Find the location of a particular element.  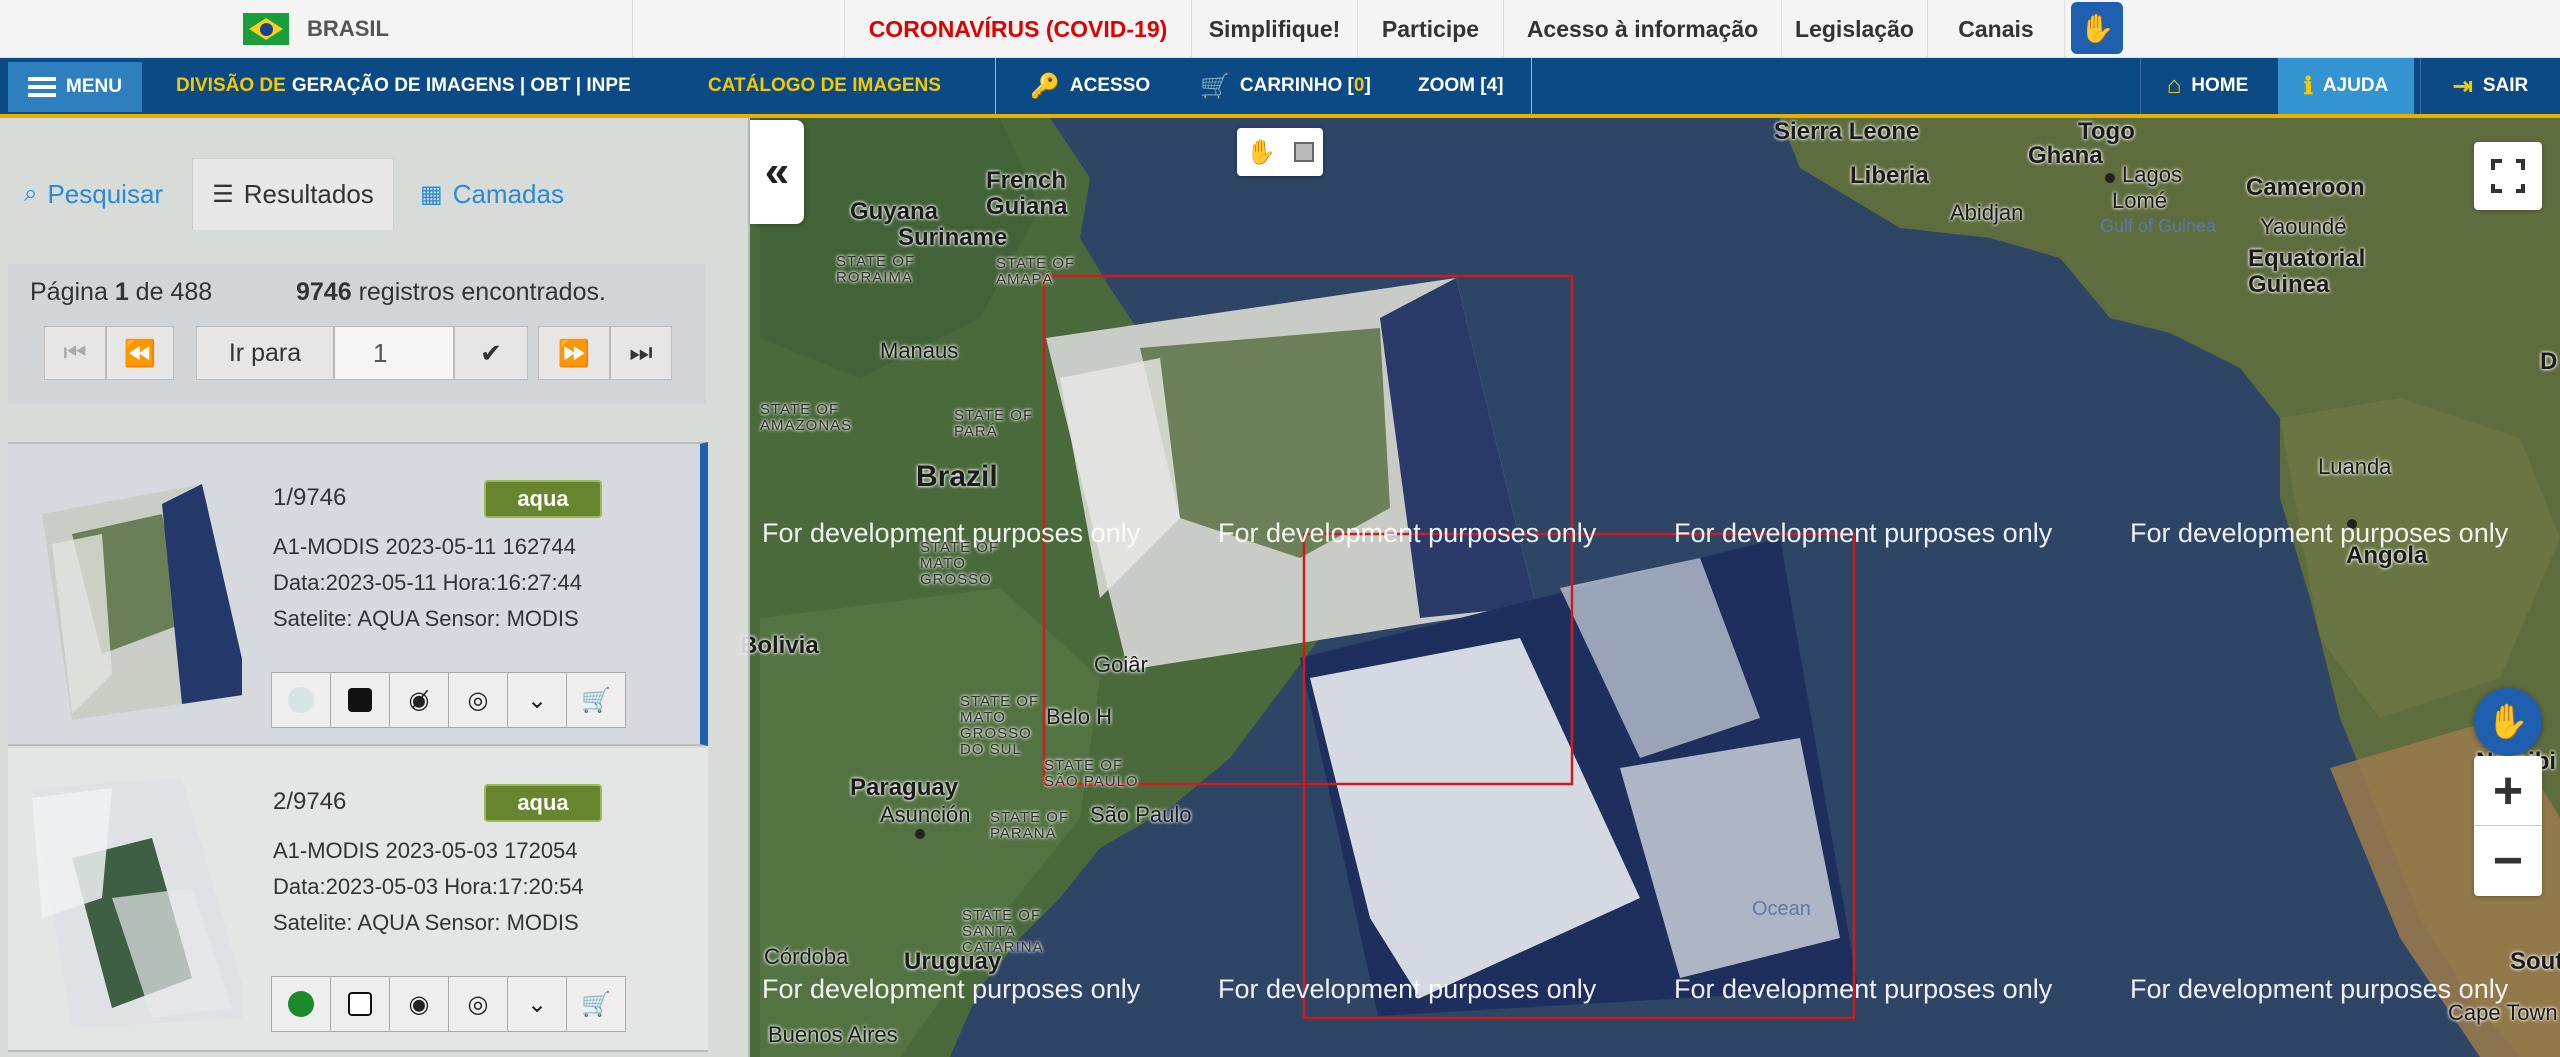

map-label-brazil: Brazil is located at coordinates (957, 476).